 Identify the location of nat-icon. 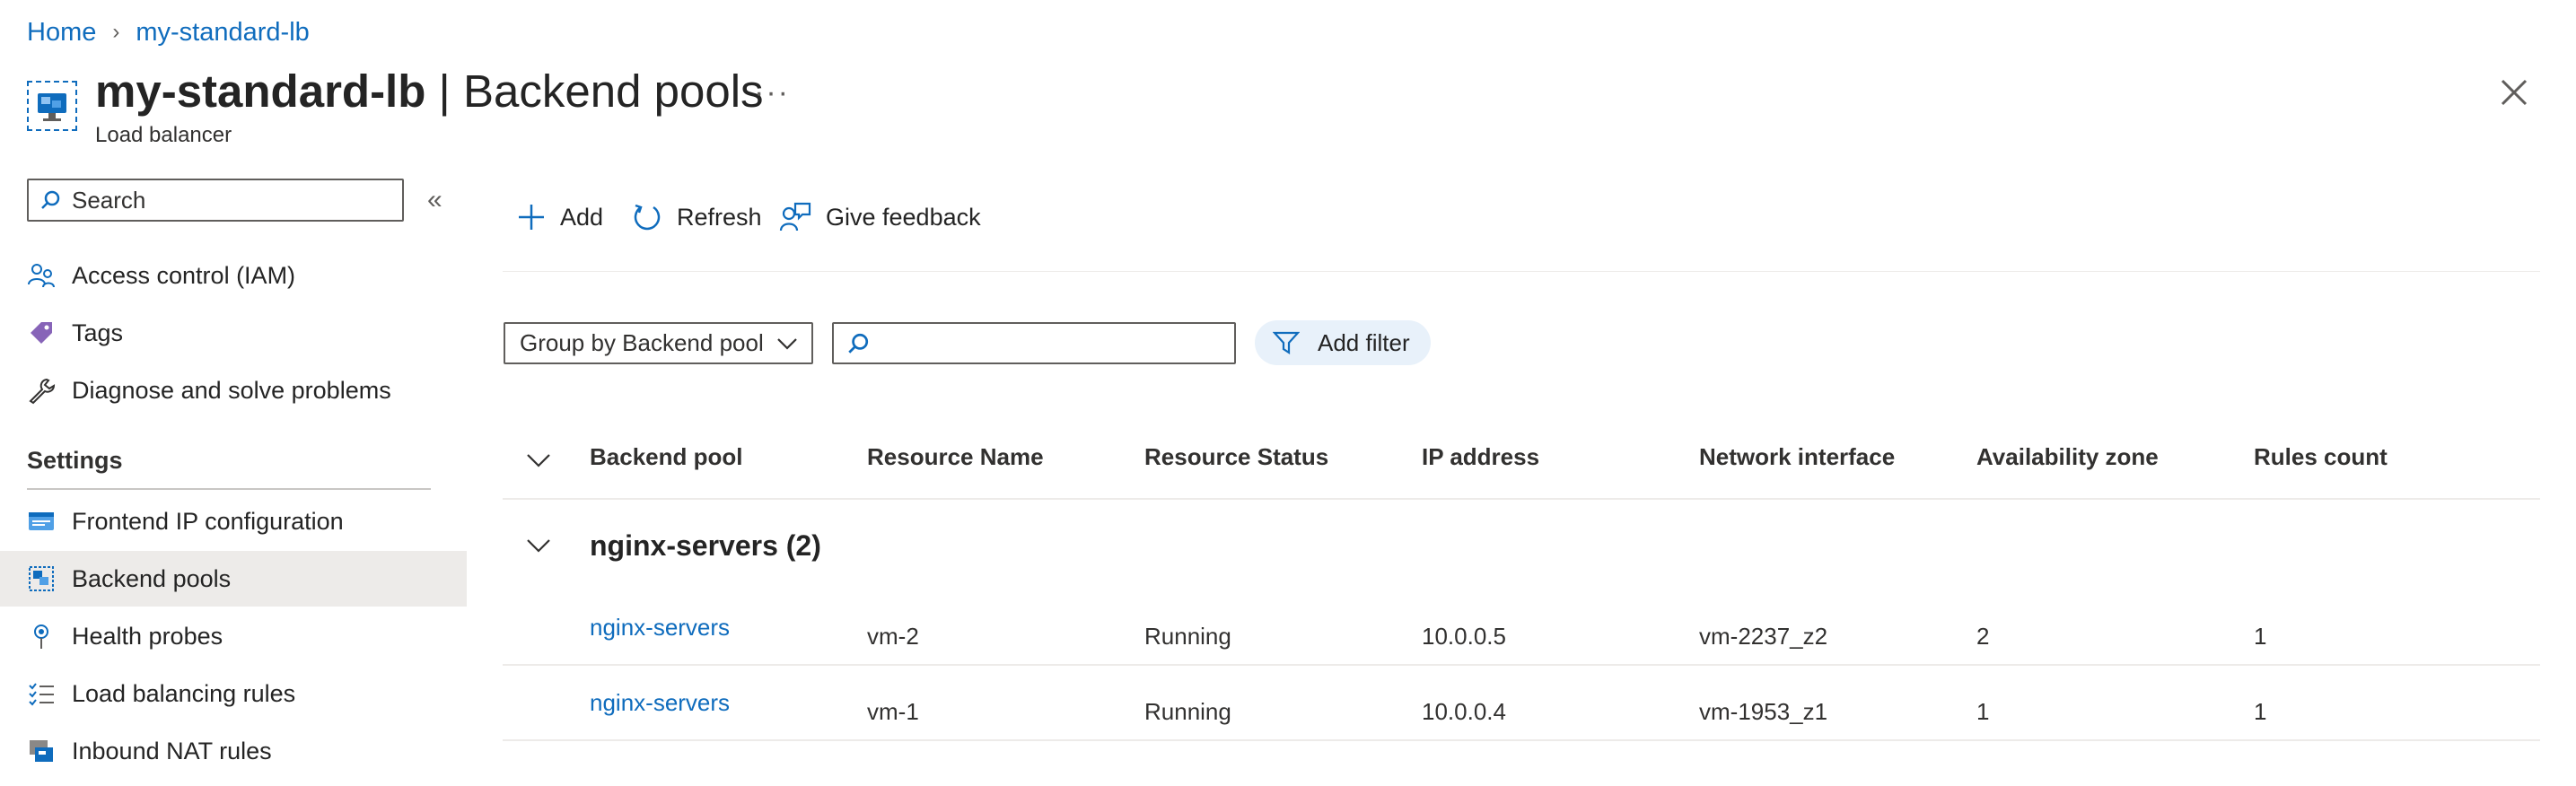
(41, 751).